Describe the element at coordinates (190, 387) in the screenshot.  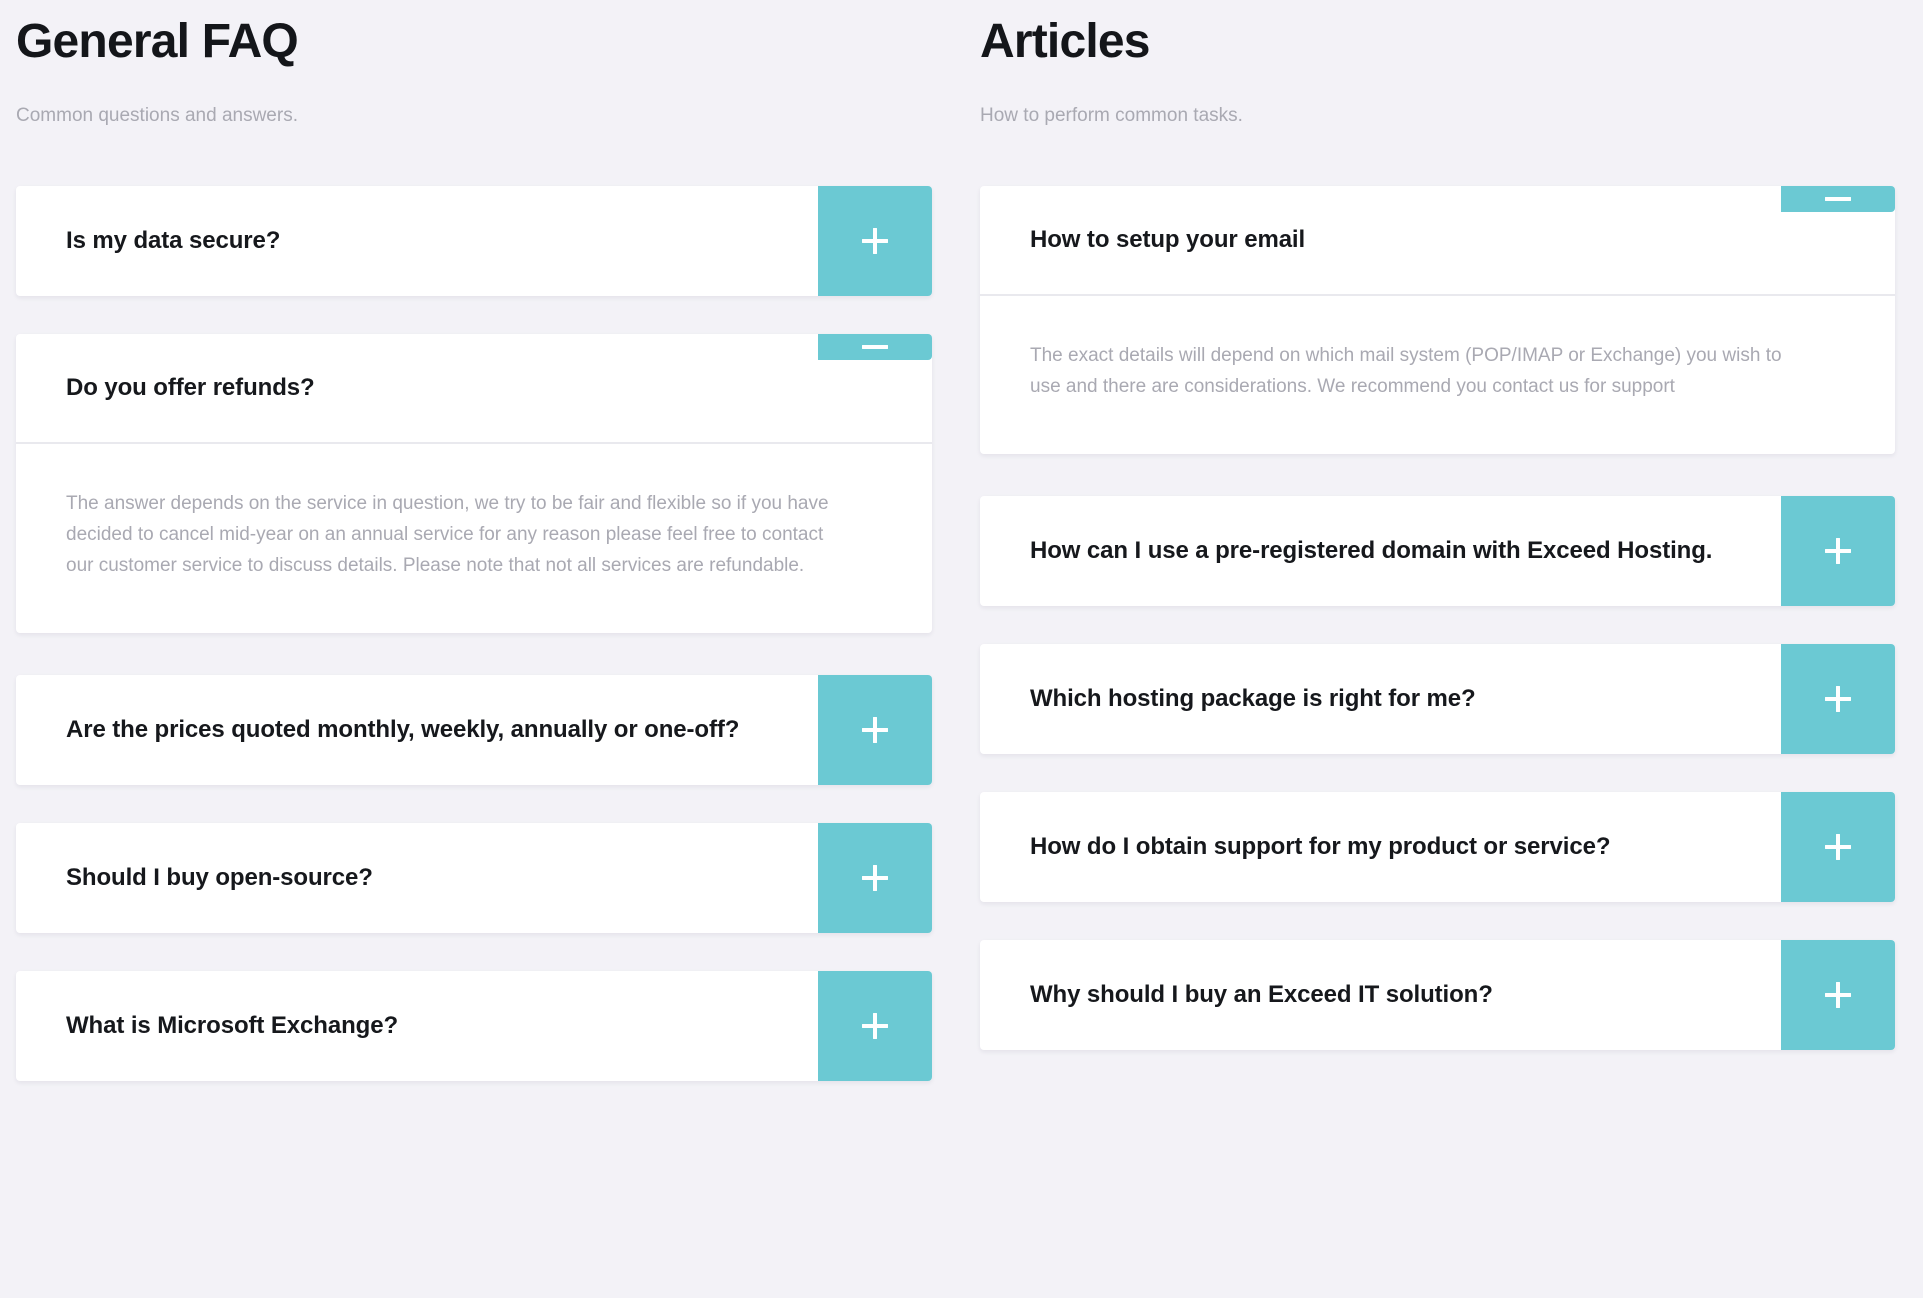
I see `accordion-question: Do you offer refunds?` at that location.